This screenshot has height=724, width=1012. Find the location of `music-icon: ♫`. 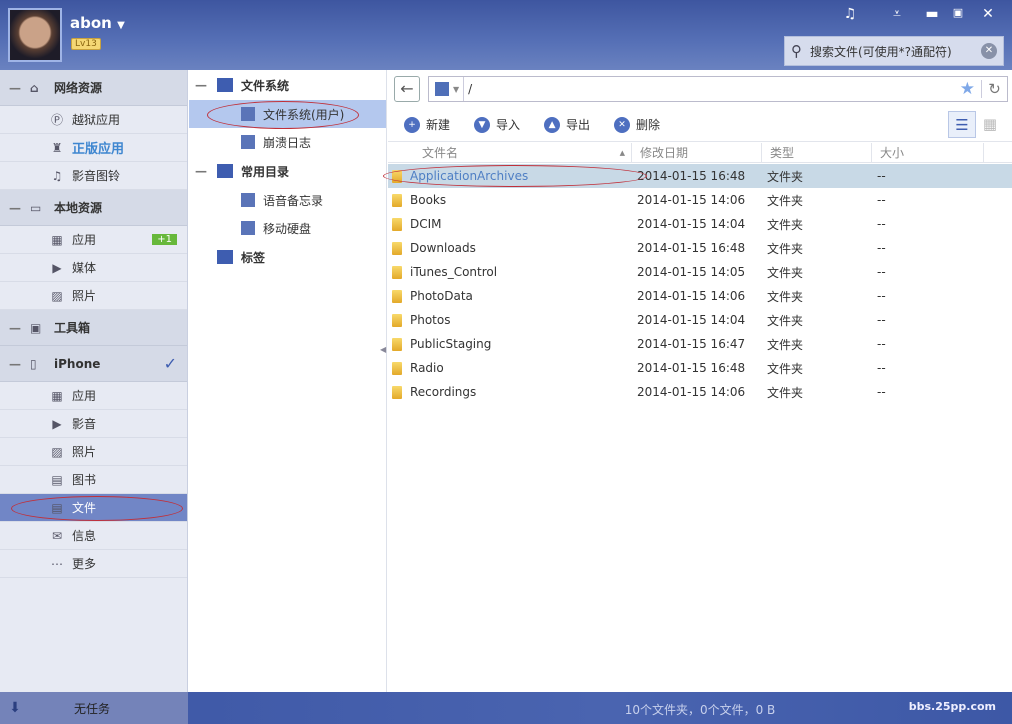

music-icon: ♫ is located at coordinates (850, 14).